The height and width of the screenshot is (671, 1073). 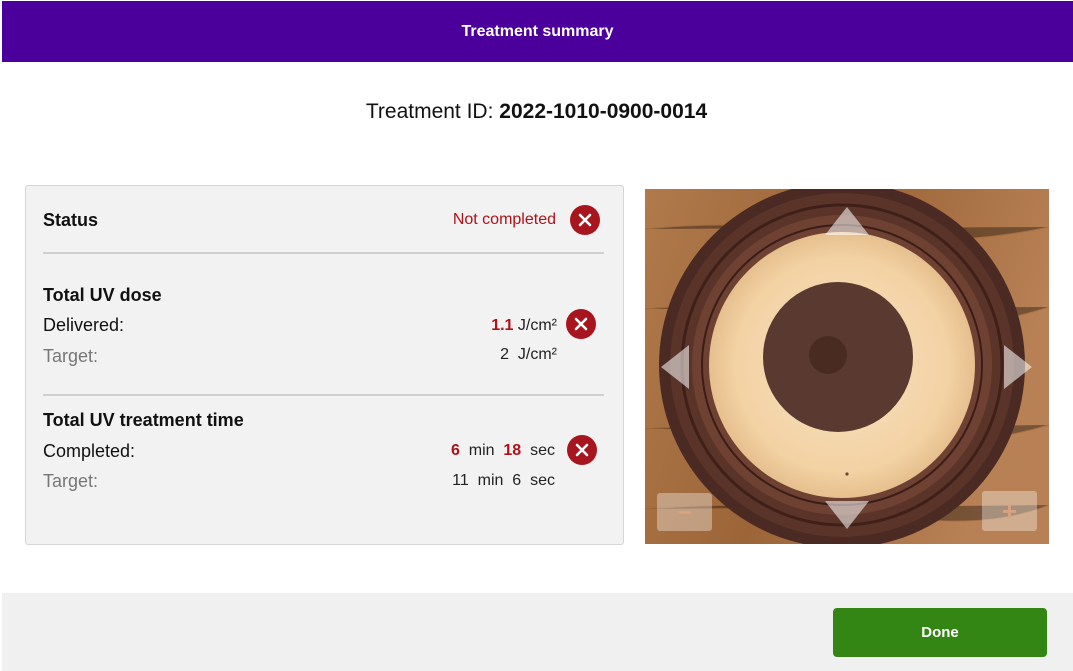 I want to click on time-target-min-number: 11, so click(x=460, y=480).